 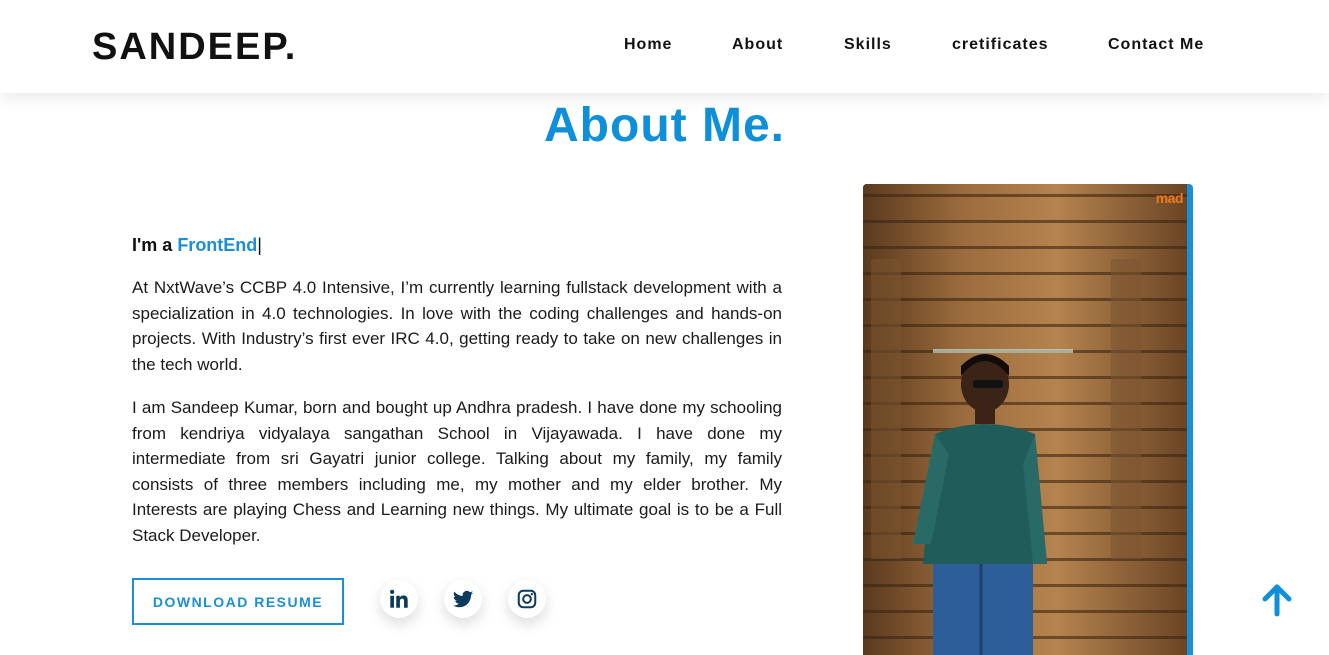 What do you see at coordinates (648, 45) in the screenshot?
I see `nav-link-home: Home` at bounding box center [648, 45].